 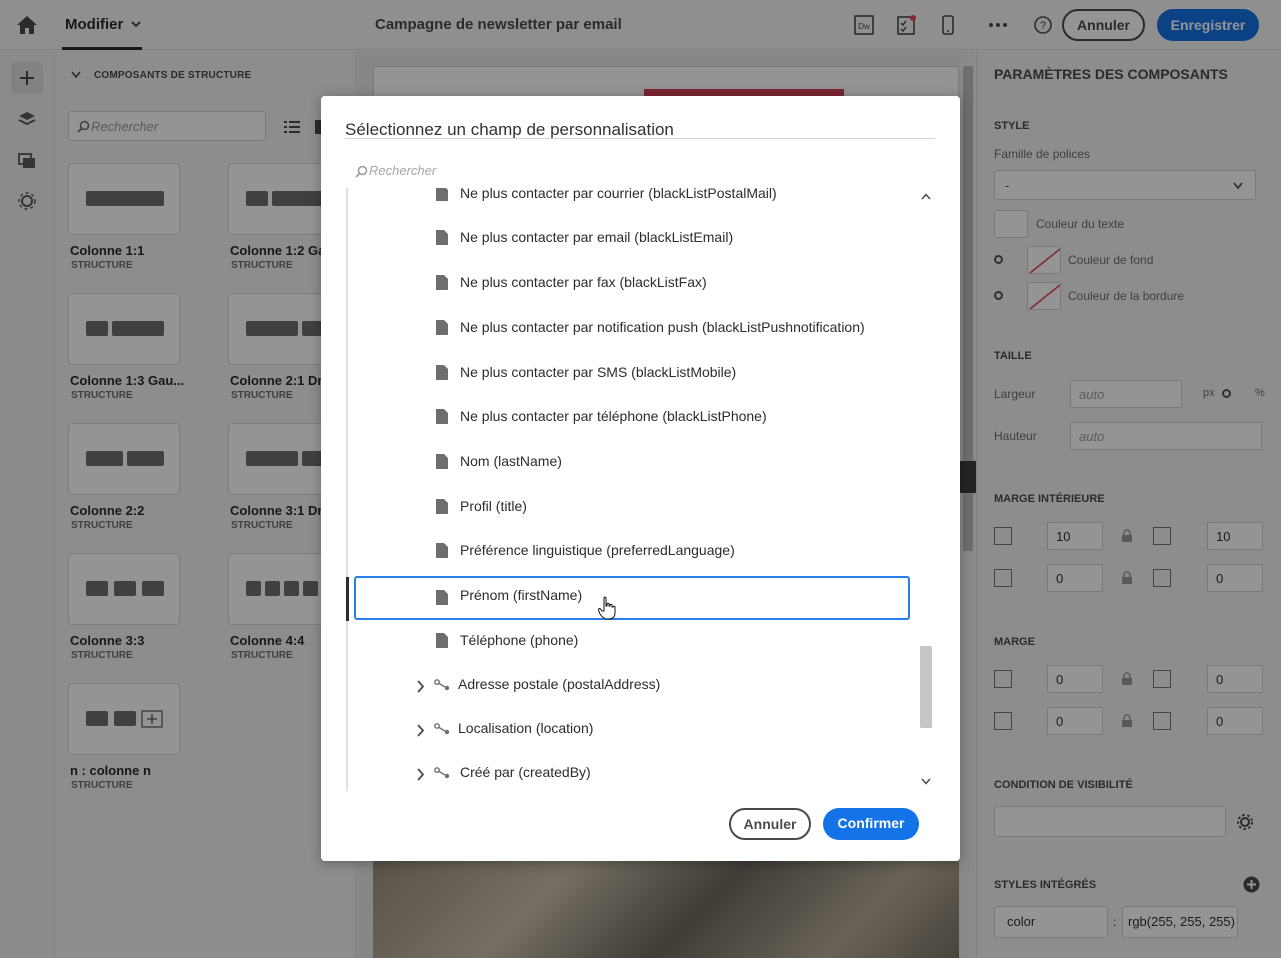 I want to click on field-search-input: Rechercher, so click(x=395, y=170).